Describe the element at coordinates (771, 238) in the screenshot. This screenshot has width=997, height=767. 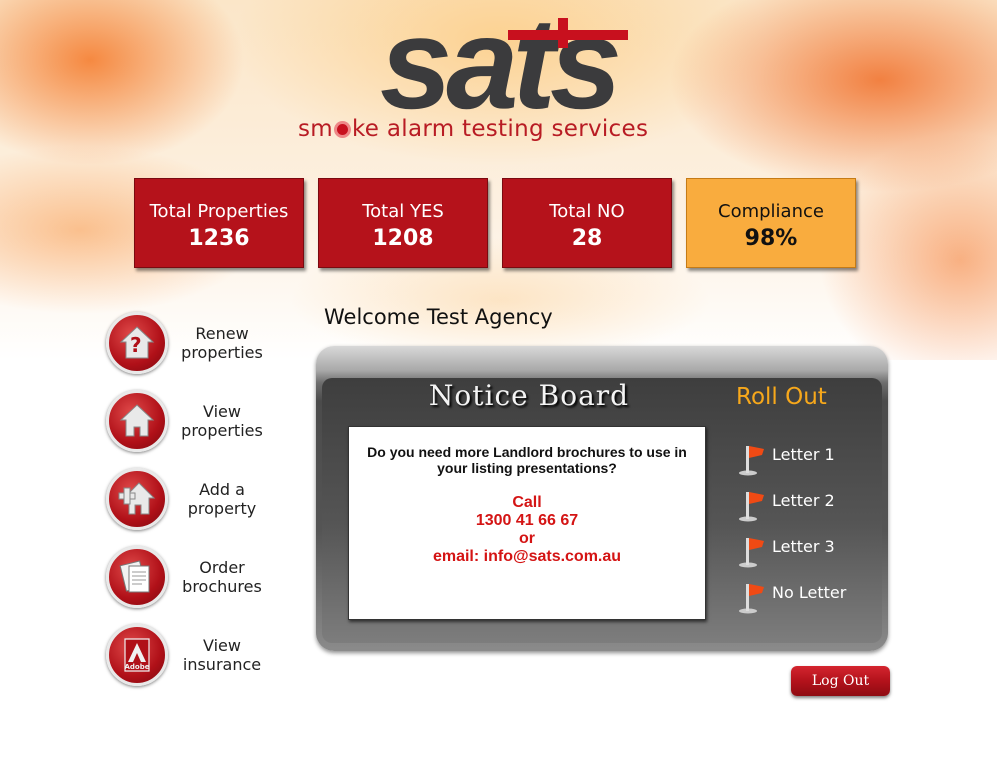
I see `stat-value: 98%` at that location.